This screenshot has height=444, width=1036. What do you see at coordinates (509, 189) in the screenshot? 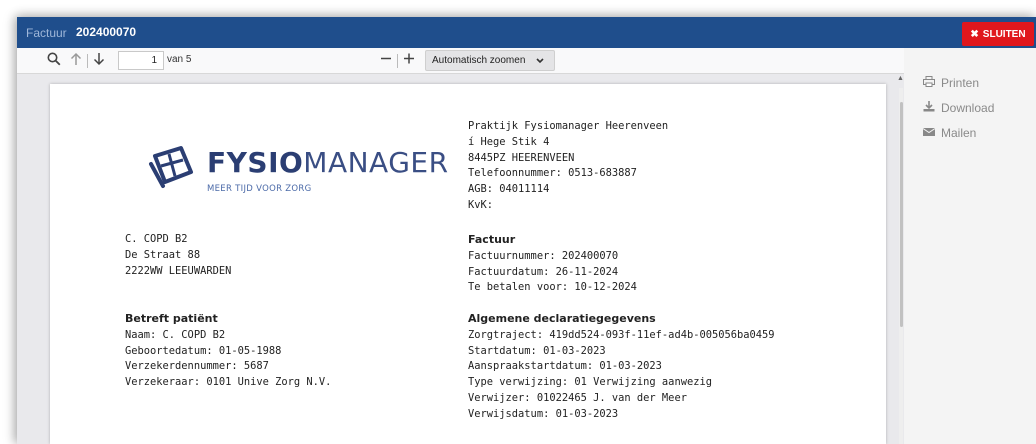
I see `practice-line: AGB: 04011114` at bounding box center [509, 189].